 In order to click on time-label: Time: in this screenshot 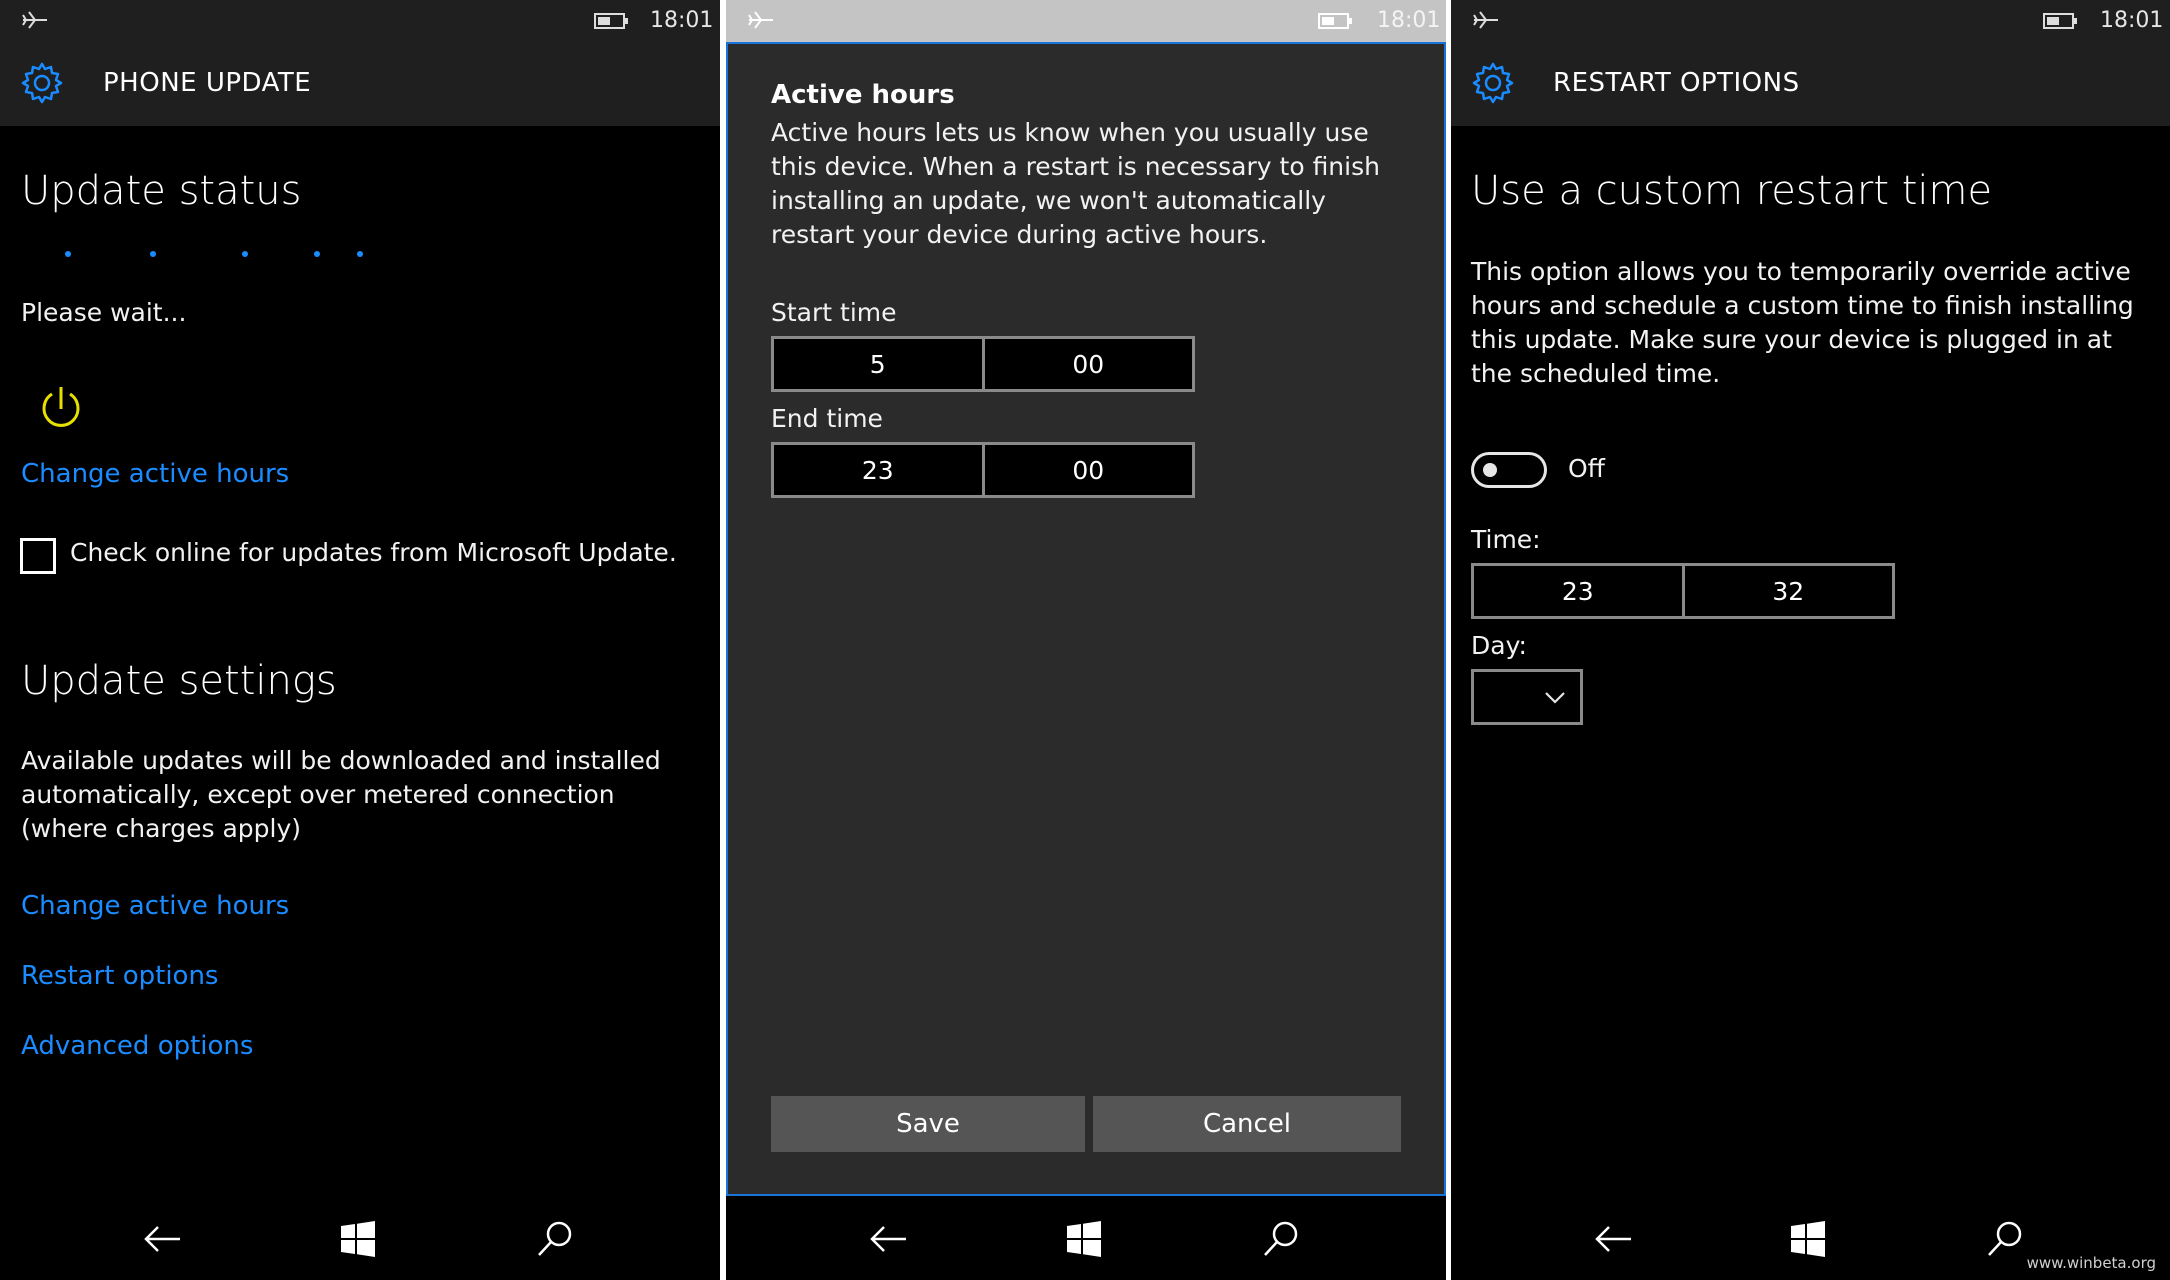, I will do `click(1506, 539)`.